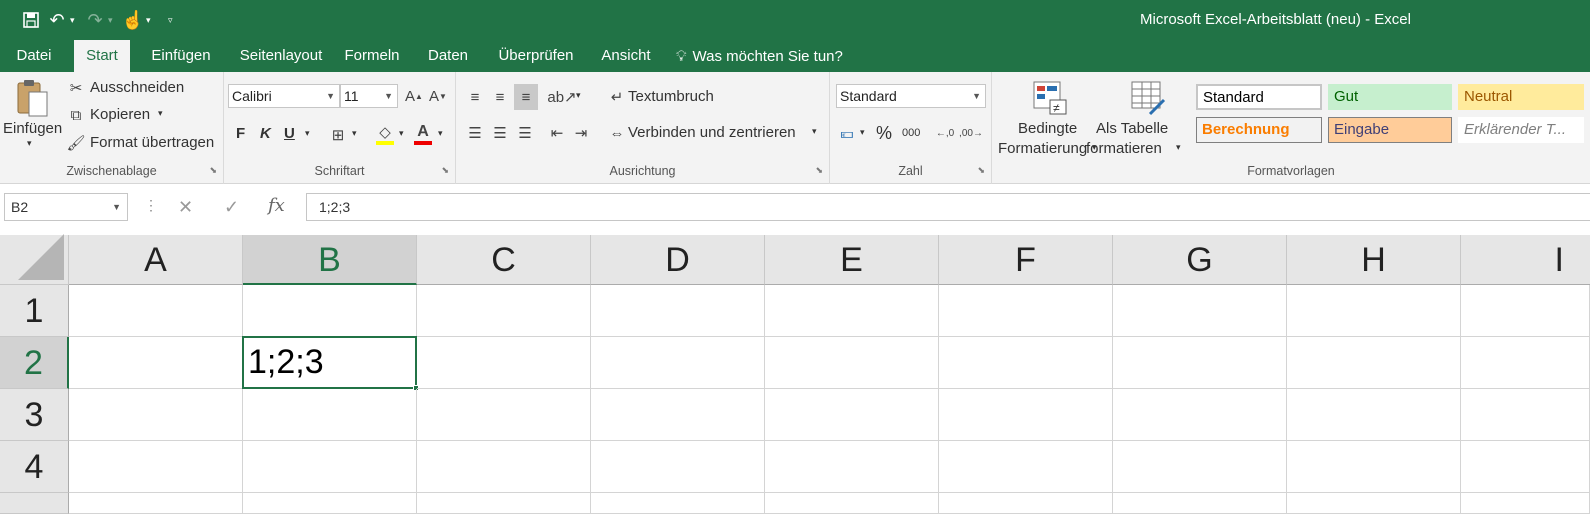 The height and width of the screenshot is (514, 1590). What do you see at coordinates (156, 363) in the screenshot?
I see `cell-a2` at bounding box center [156, 363].